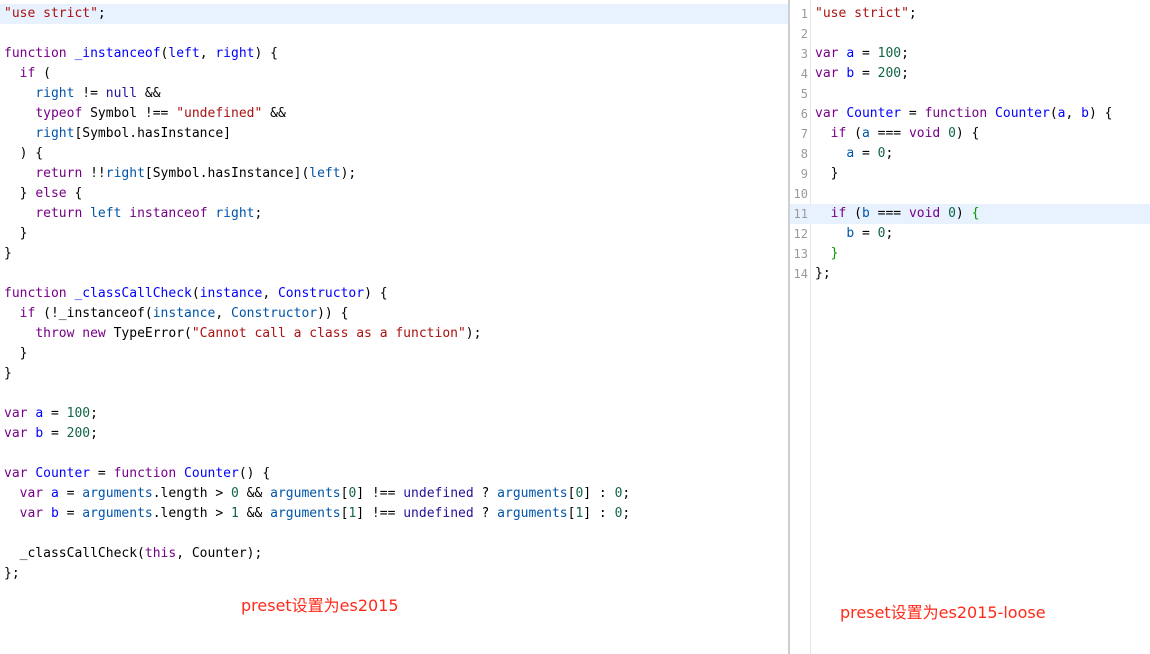  I want to click on code-line: 5, so click(970, 94).